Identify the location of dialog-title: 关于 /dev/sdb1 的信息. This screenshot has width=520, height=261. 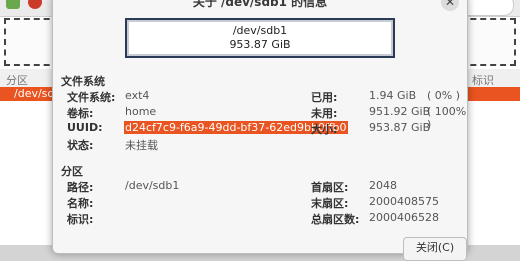
(260, 4).